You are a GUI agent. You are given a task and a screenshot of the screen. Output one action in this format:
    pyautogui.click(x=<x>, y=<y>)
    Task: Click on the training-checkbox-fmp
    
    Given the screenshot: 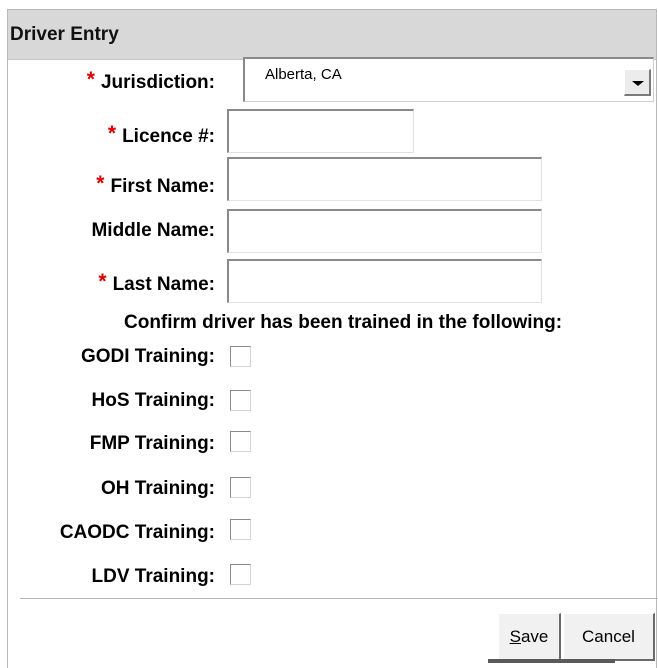 What is the action you would take?
    pyautogui.click(x=240, y=441)
    